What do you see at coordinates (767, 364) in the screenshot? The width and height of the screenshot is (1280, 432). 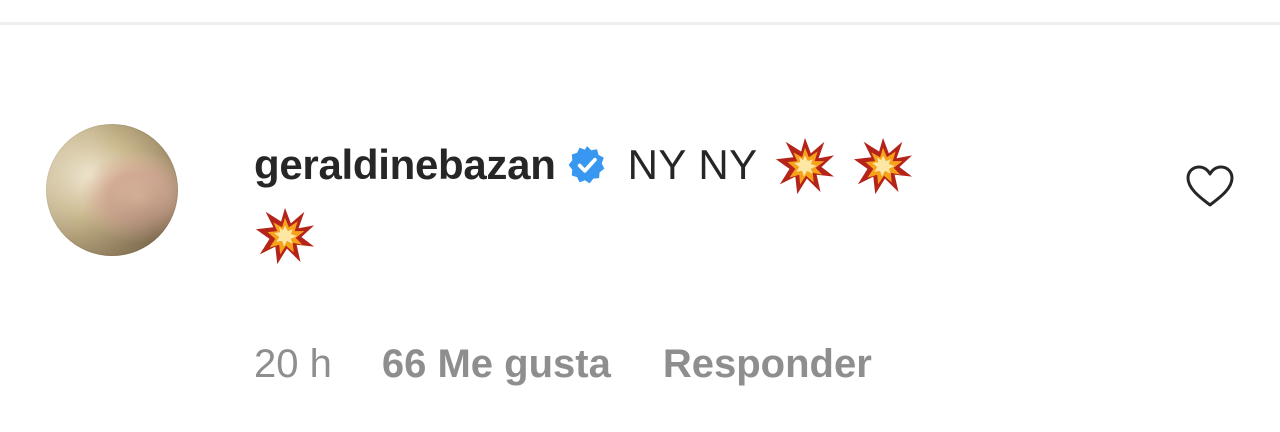 I see `reply-button: Responder` at bounding box center [767, 364].